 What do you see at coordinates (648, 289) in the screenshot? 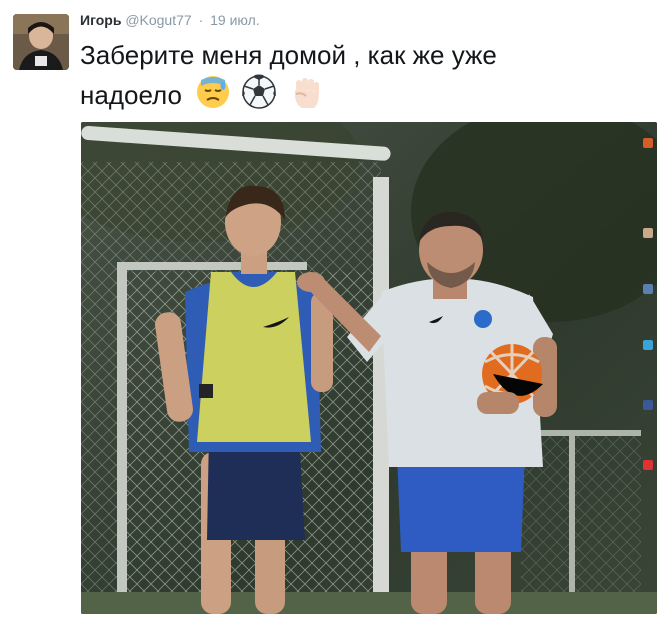
I see `vk-icon` at bounding box center [648, 289].